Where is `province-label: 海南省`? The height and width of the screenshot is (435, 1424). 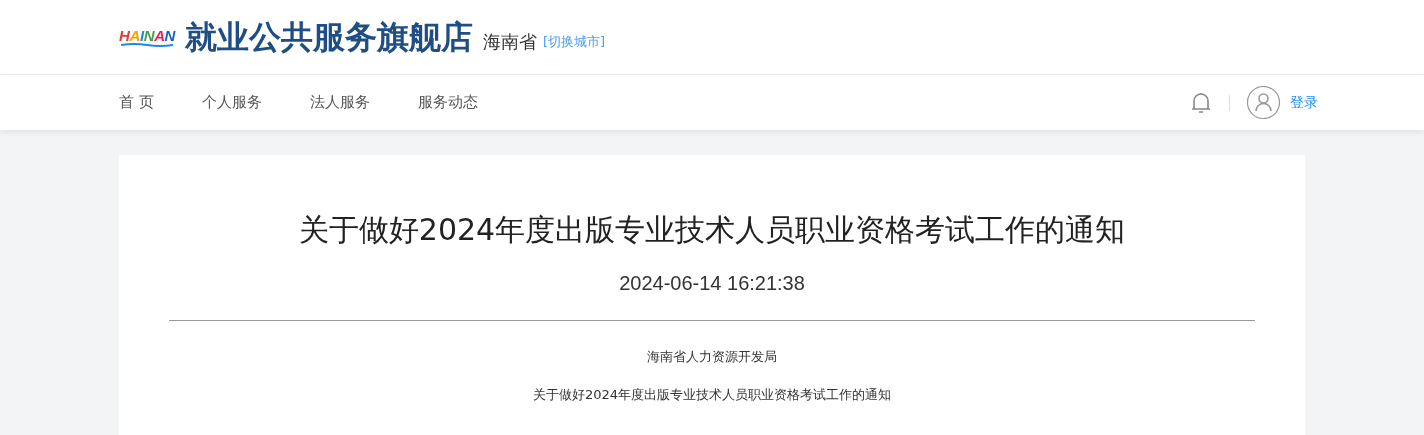 province-label: 海南省 is located at coordinates (510, 41).